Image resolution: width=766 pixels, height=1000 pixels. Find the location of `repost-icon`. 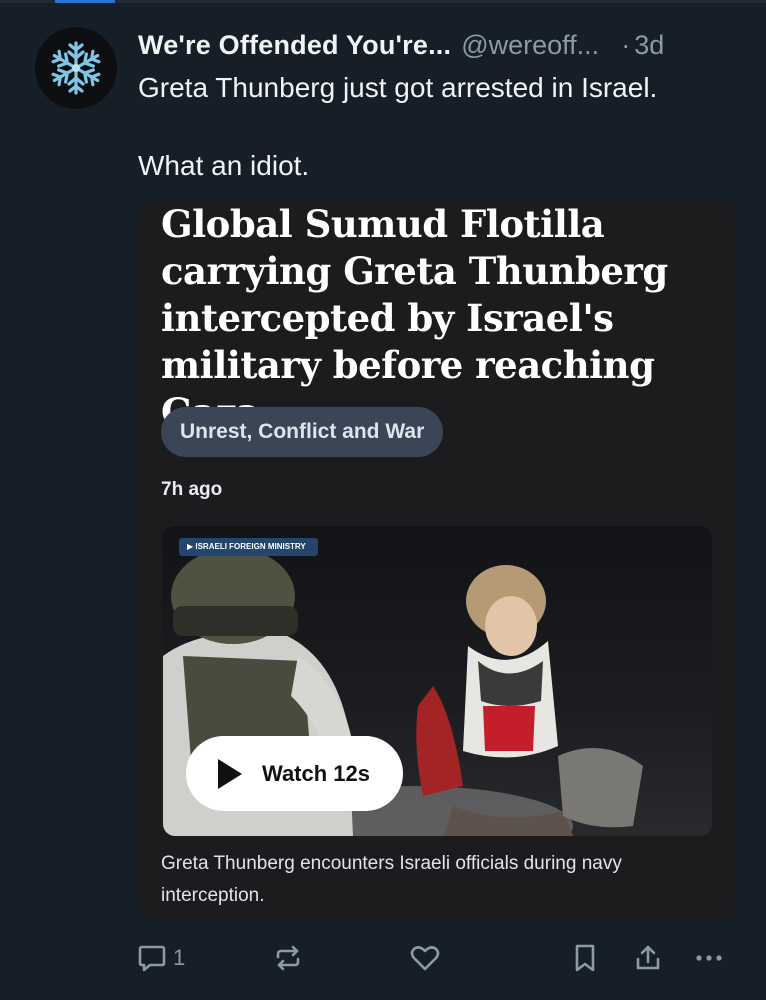

repost-icon is located at coordinates (288, 958).